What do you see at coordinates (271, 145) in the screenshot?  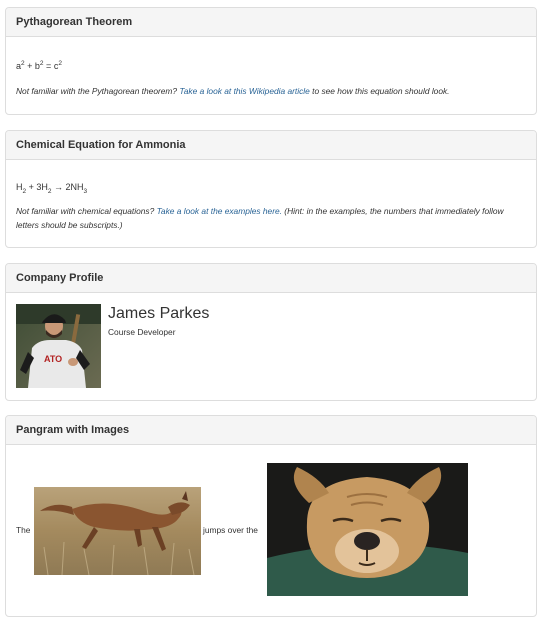 I see `panel-title: Chemical Equation for Ammonia` at bounding box center [271, 145].